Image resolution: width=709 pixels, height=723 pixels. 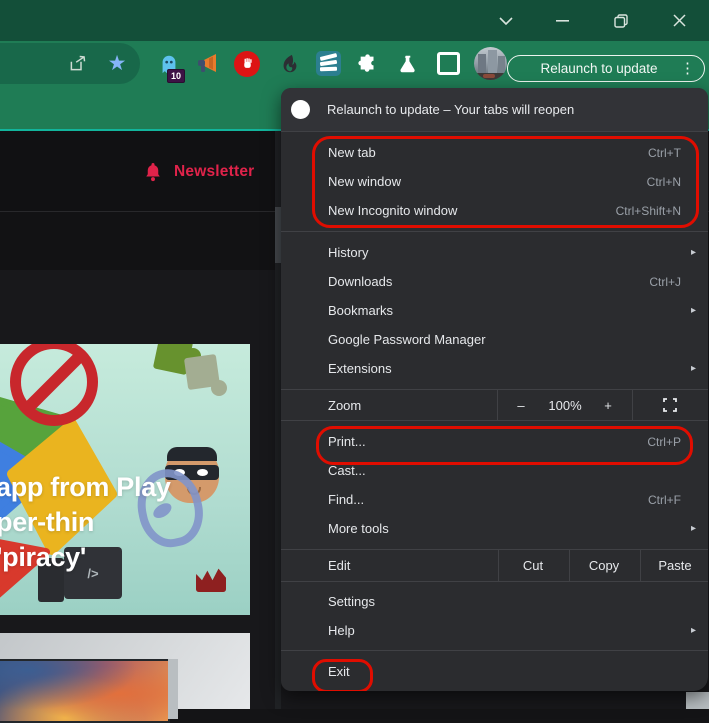 What do you see at coordinates (169, 63) in the screenshot?
I see `ghost-extension-icon: 10` at bounding box center [169, 63].